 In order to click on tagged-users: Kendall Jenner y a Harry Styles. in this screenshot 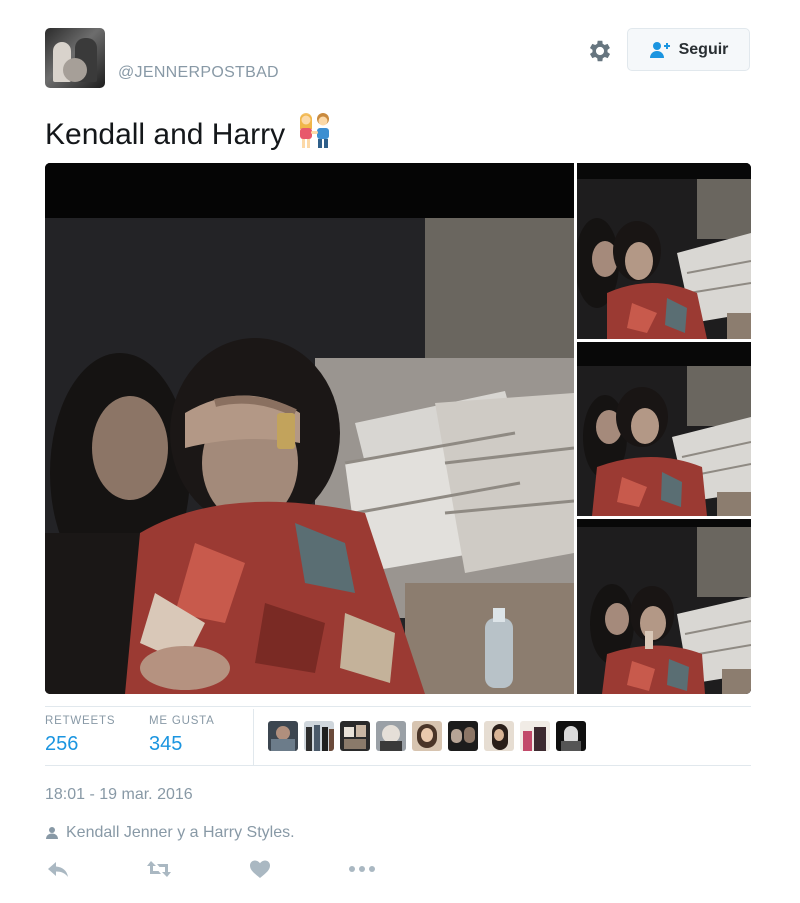, I will do `click(170, 833)`.